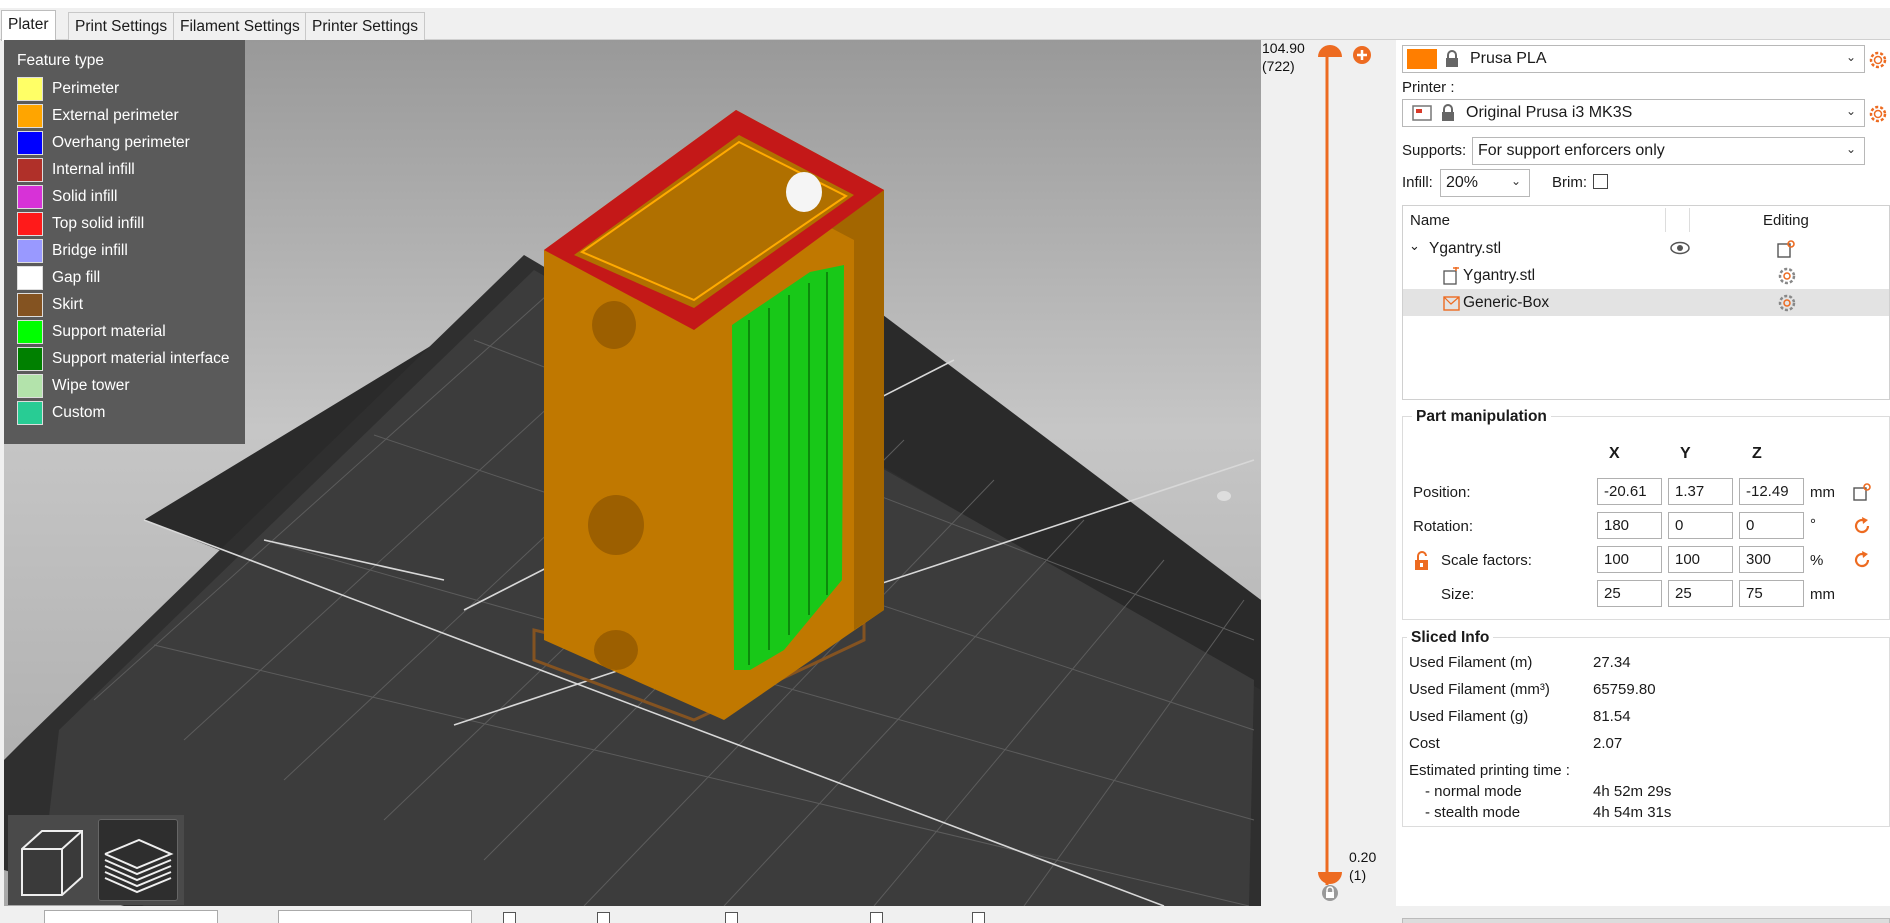 The width and height of the screenshot is (1890, 923). I want to click on slice-button, so click(1646, 920).